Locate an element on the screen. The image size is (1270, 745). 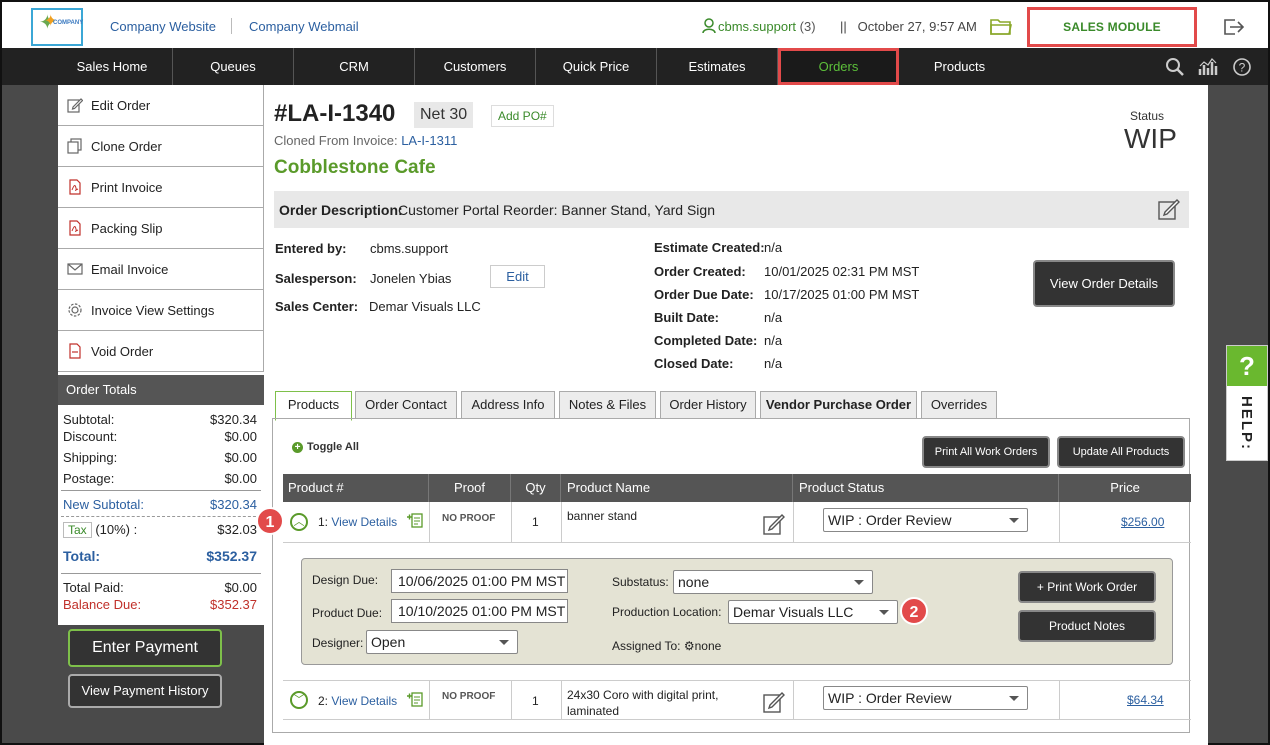
edit-description-icon is located at coordinates (1169, 209).